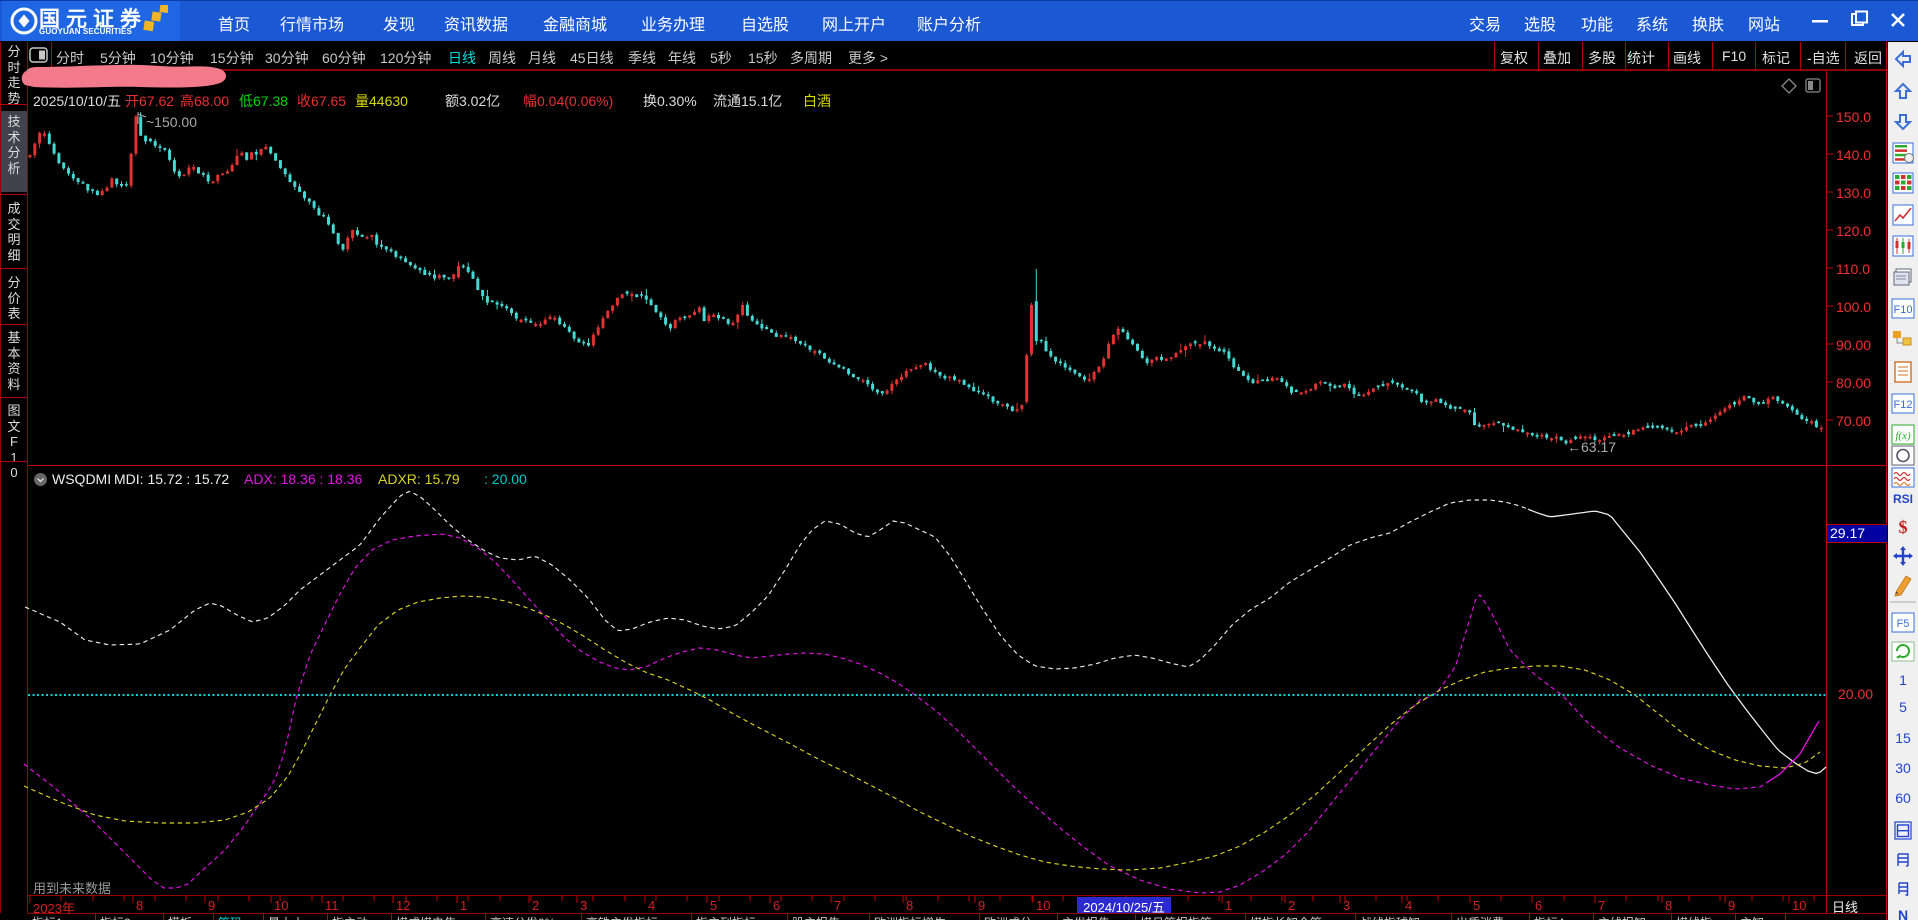 This screenshot has width=1918, height=920. I want to click on svg-text: 60, so click(1903, 798).